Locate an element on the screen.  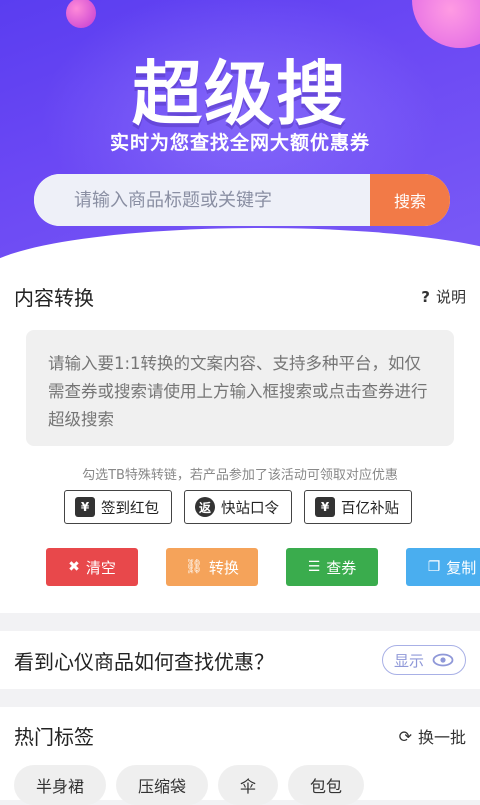
option-chips: ¥ 签到红包 返 快站口令 ¥ 百亿补贴 is located at coordinates (238, 507).